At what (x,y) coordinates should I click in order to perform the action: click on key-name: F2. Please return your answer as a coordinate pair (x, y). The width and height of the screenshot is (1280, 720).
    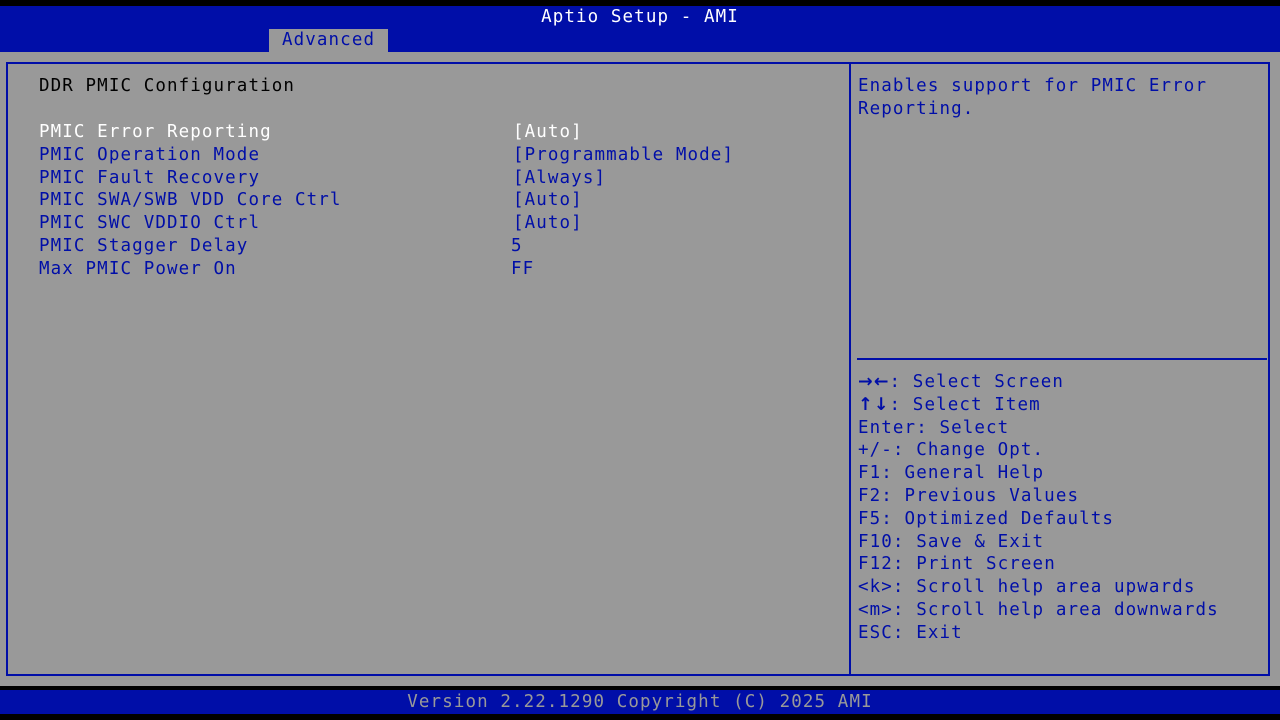
    Looking at the image, I should click on (870, 495).